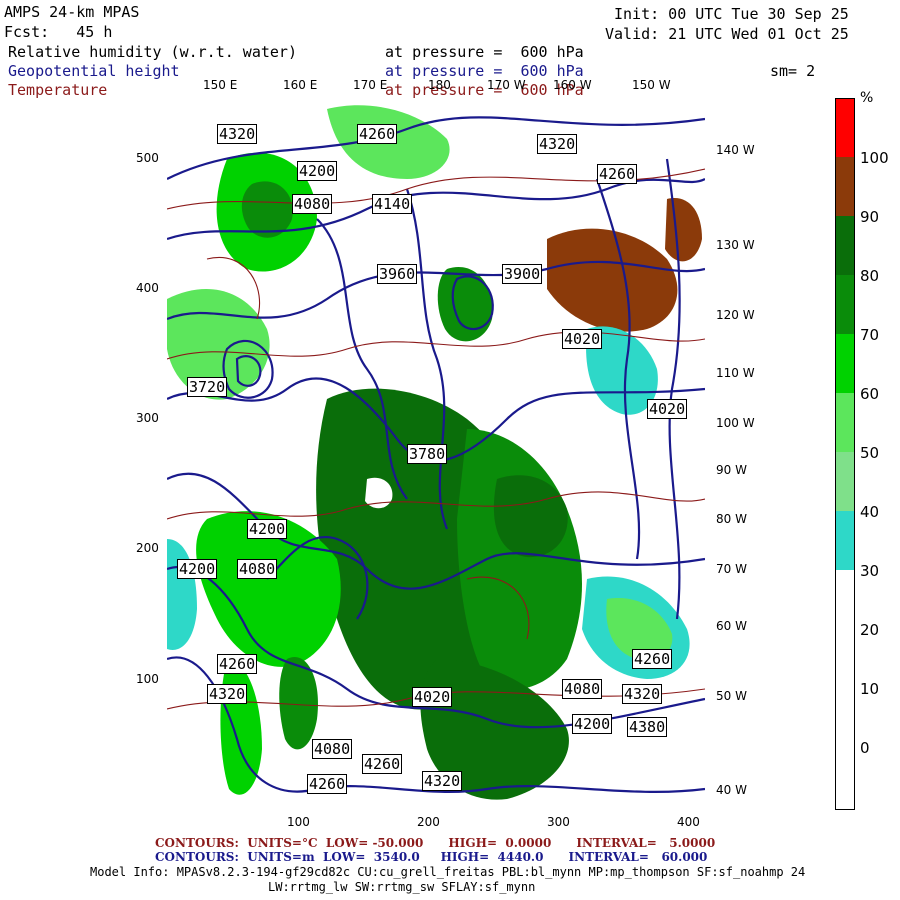 Image resolution: width=900 pixels, height=900 pixels. Describe the element at coordinates (427, 454) in the screenshot. I see `height-label: 3780` at that location.